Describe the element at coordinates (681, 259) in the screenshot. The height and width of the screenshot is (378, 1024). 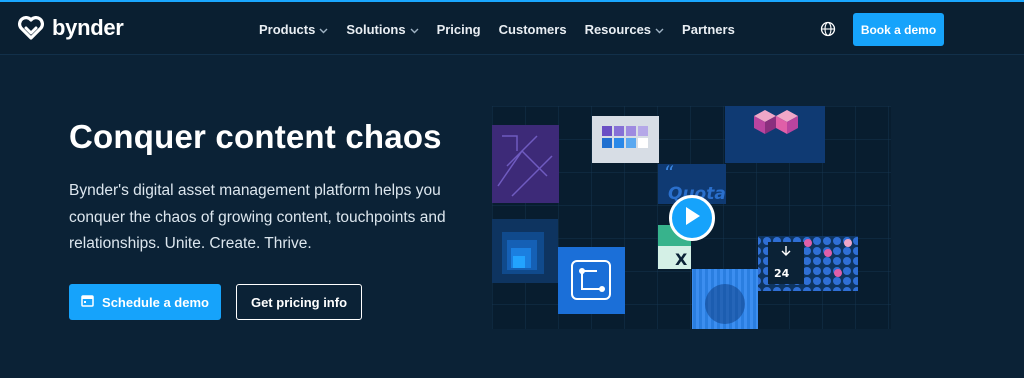
I see `spreadsheet-letter: X` at that location.